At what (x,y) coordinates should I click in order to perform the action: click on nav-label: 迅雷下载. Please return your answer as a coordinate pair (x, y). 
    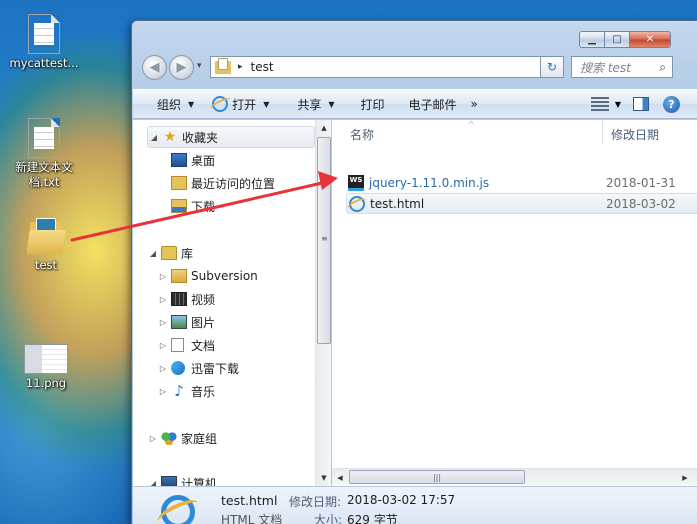
    Looking at the image, I should click on (215, 368).